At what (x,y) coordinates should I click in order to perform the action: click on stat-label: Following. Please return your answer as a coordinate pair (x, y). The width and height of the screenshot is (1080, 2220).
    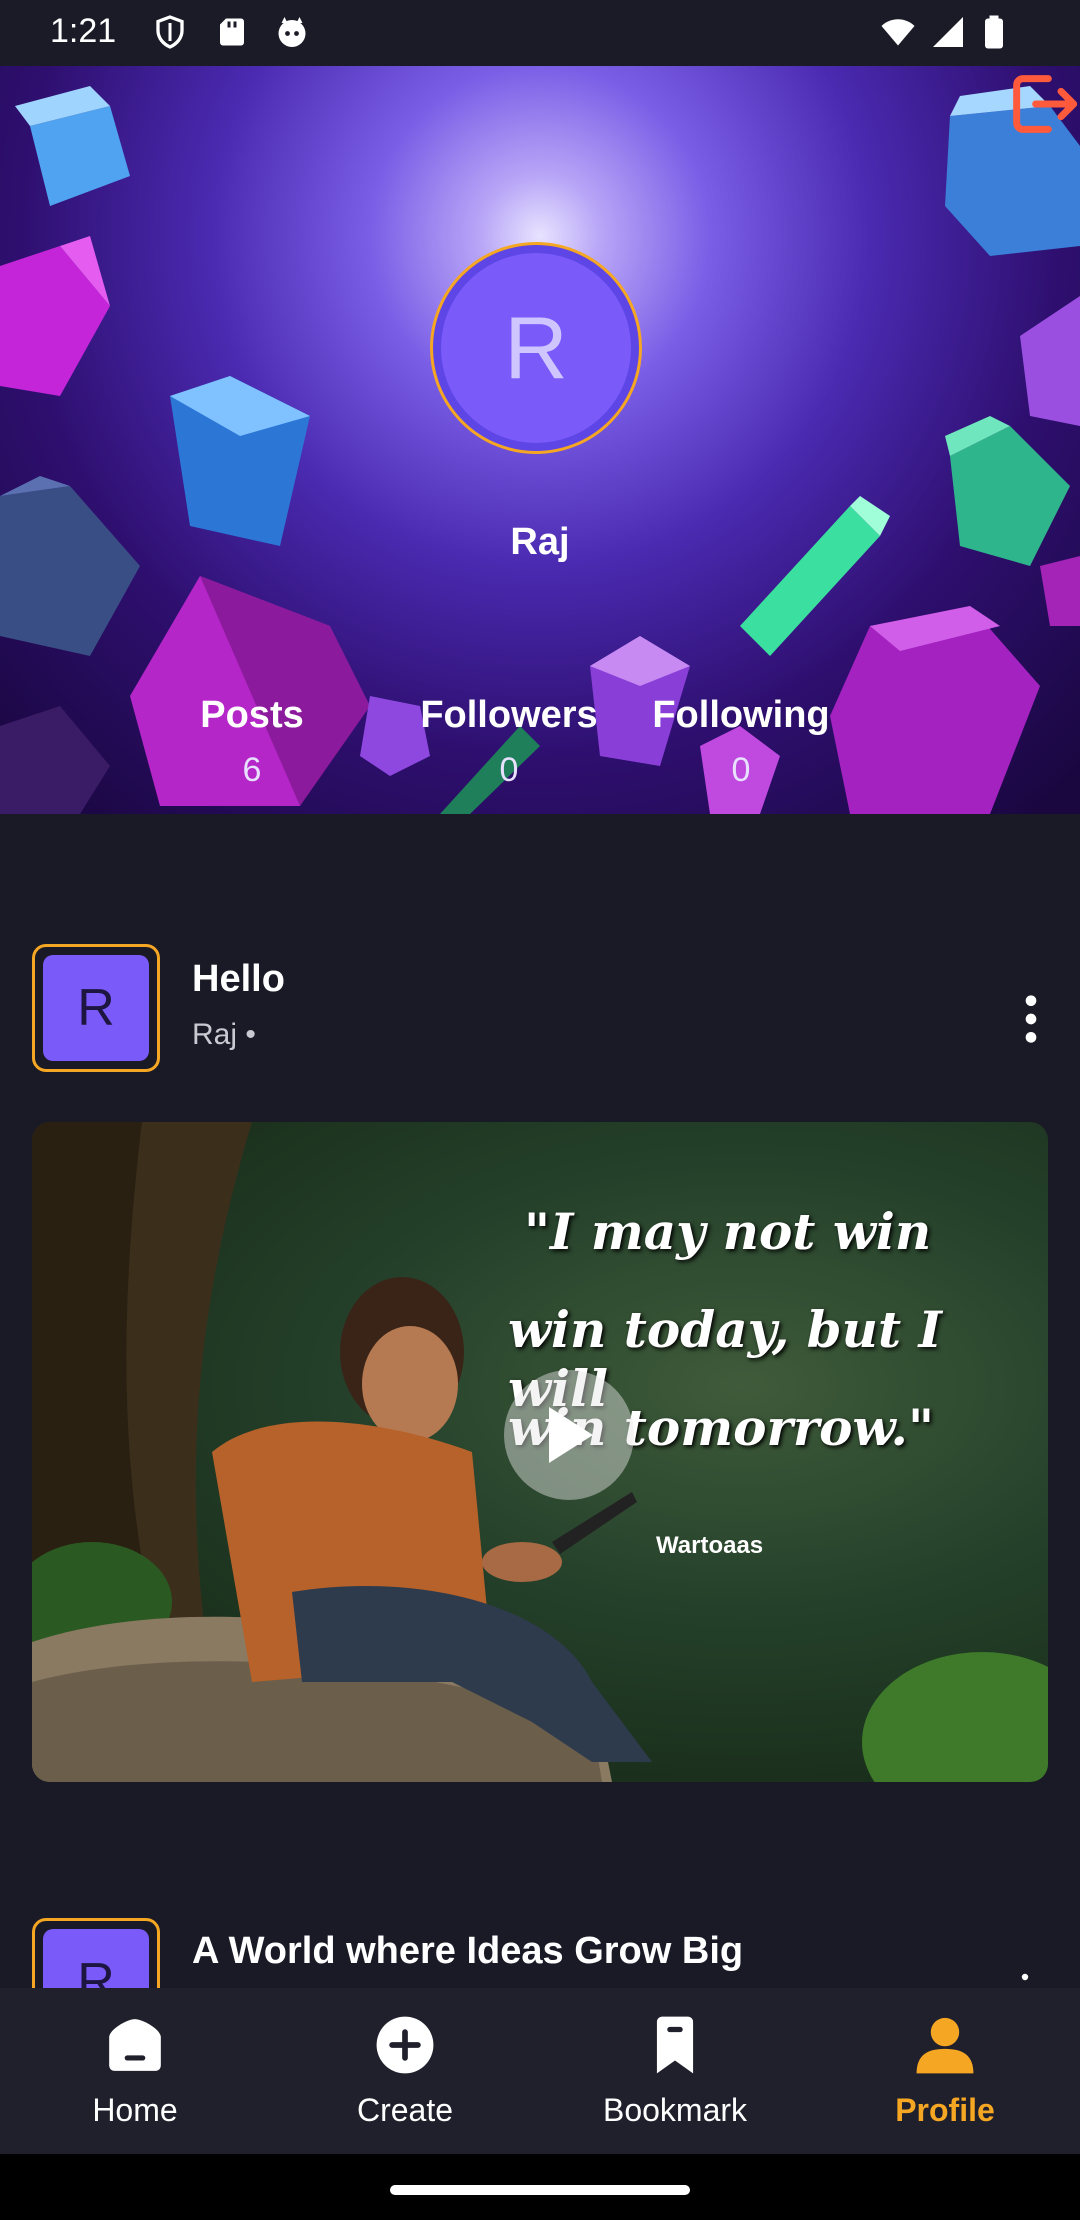
    Looking at the image, I should click on (741, 715).